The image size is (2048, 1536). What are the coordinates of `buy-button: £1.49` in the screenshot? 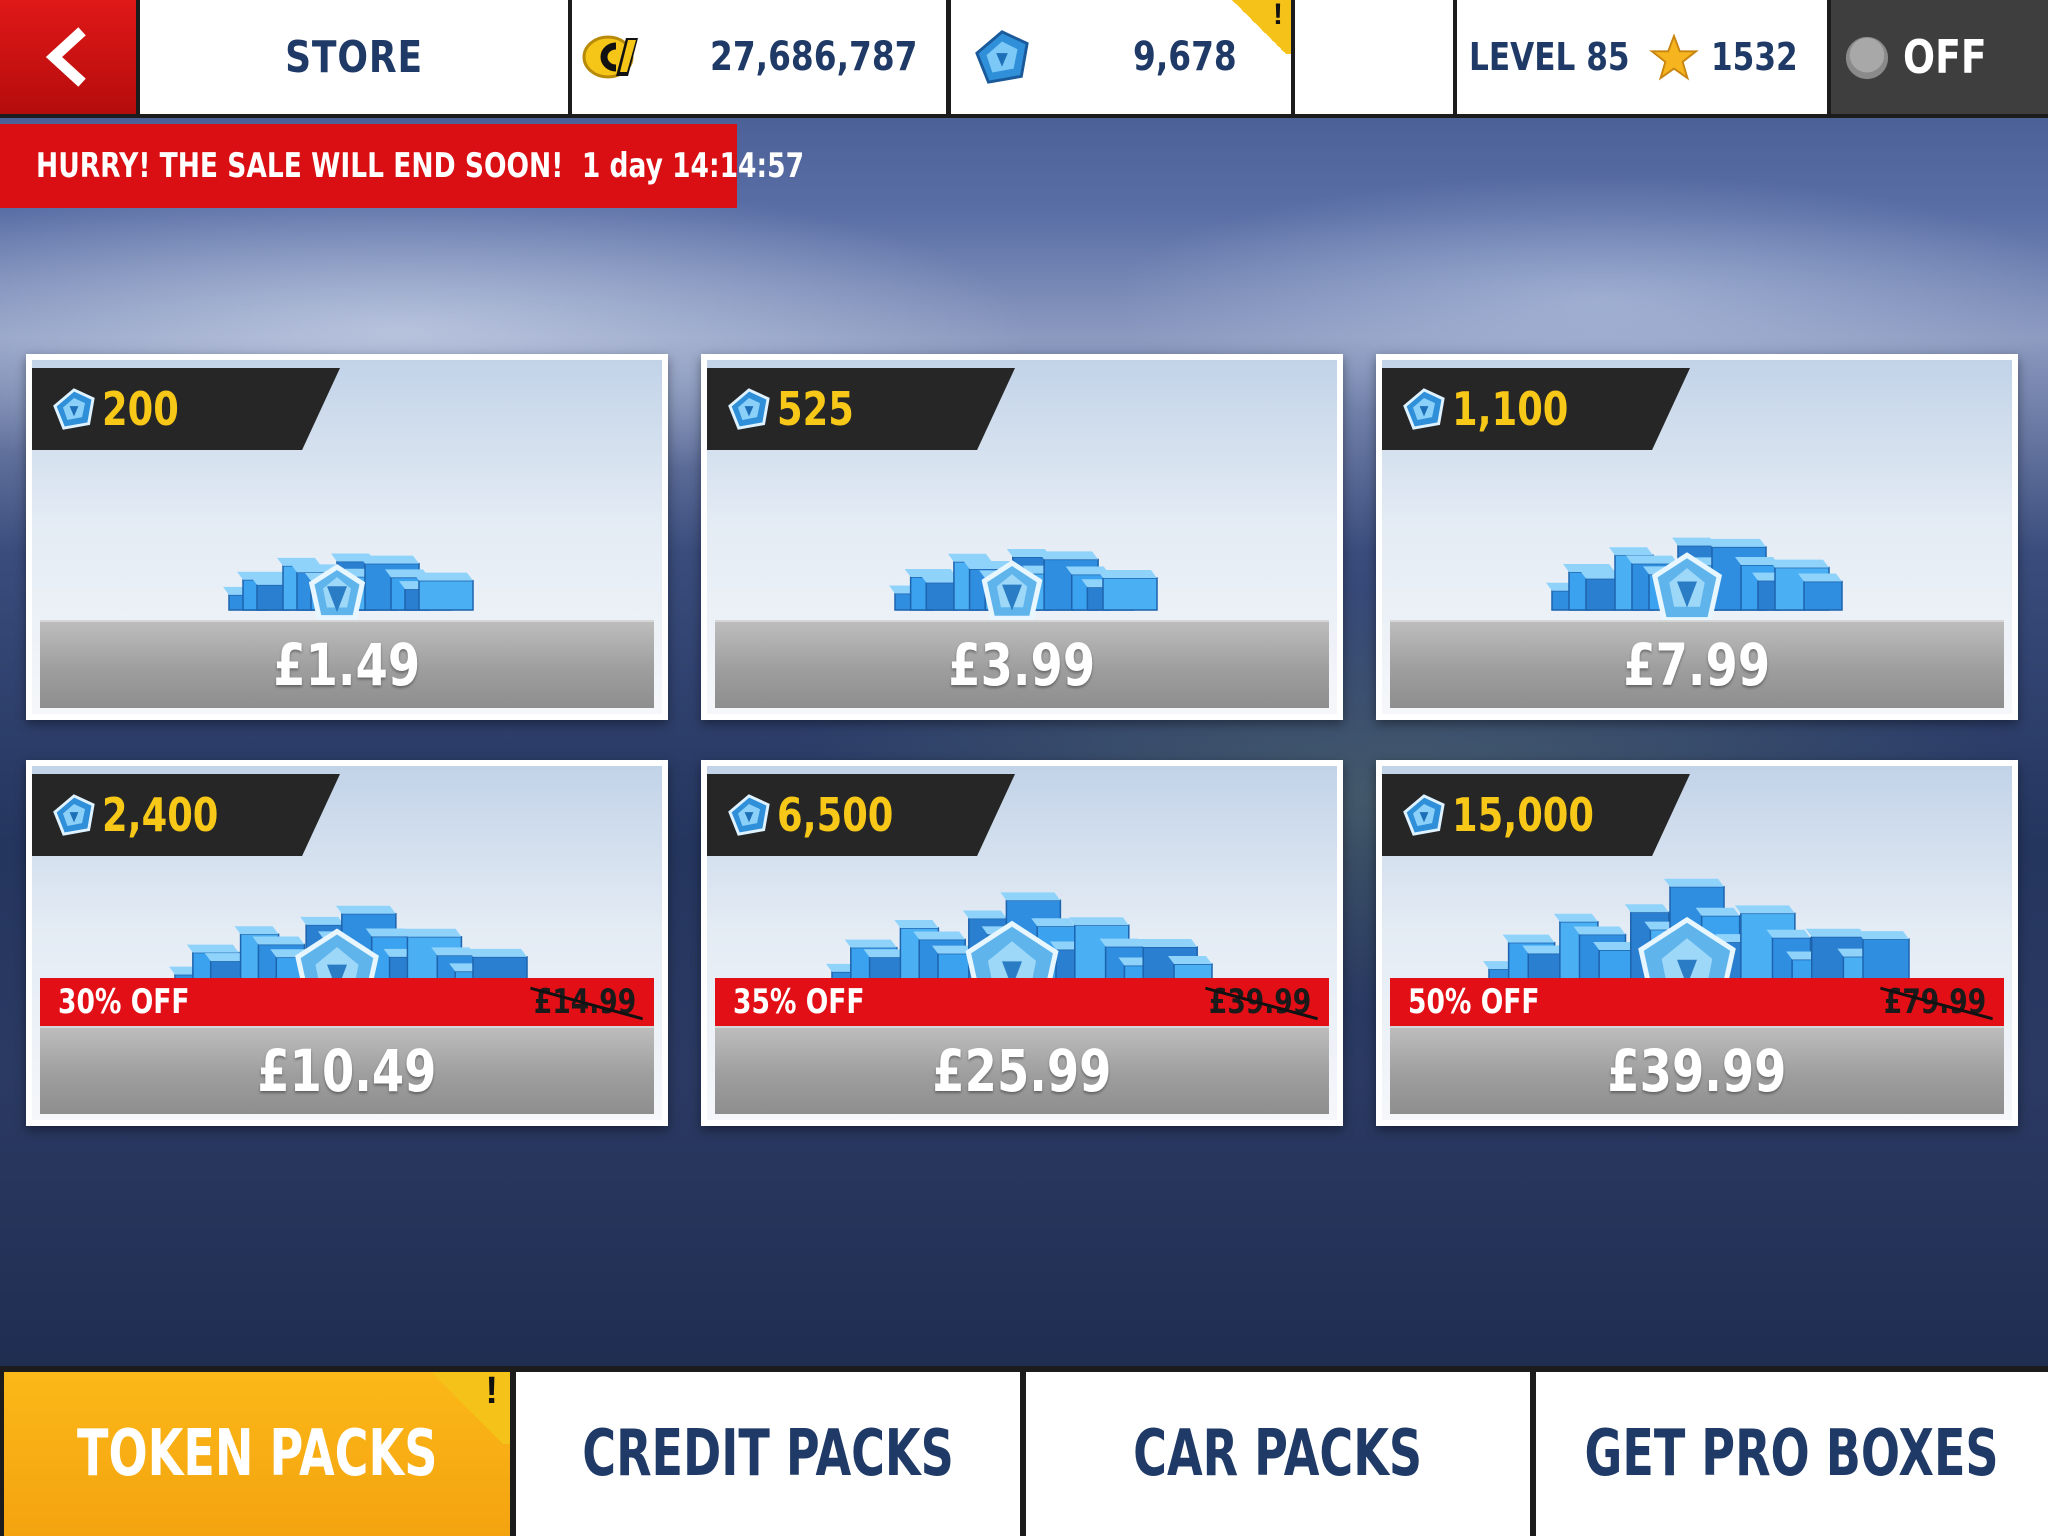 It's located at (347, 664).